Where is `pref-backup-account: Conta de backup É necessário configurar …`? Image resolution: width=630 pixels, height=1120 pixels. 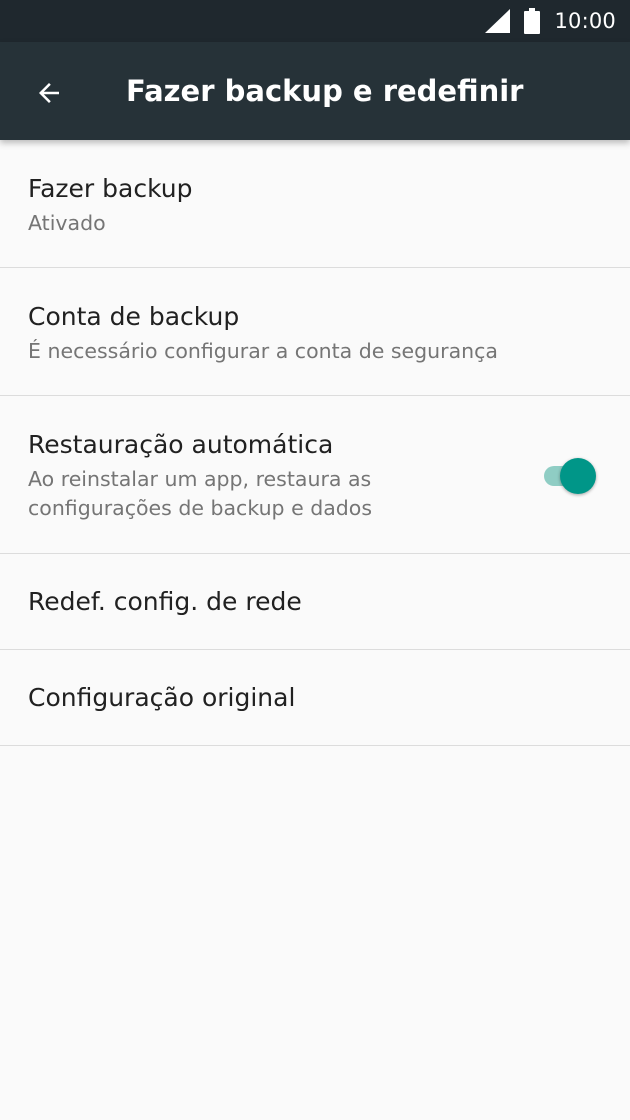 pref-backup-account: Conta de backup É necessário configurar … is located at coordinates (315, 332).